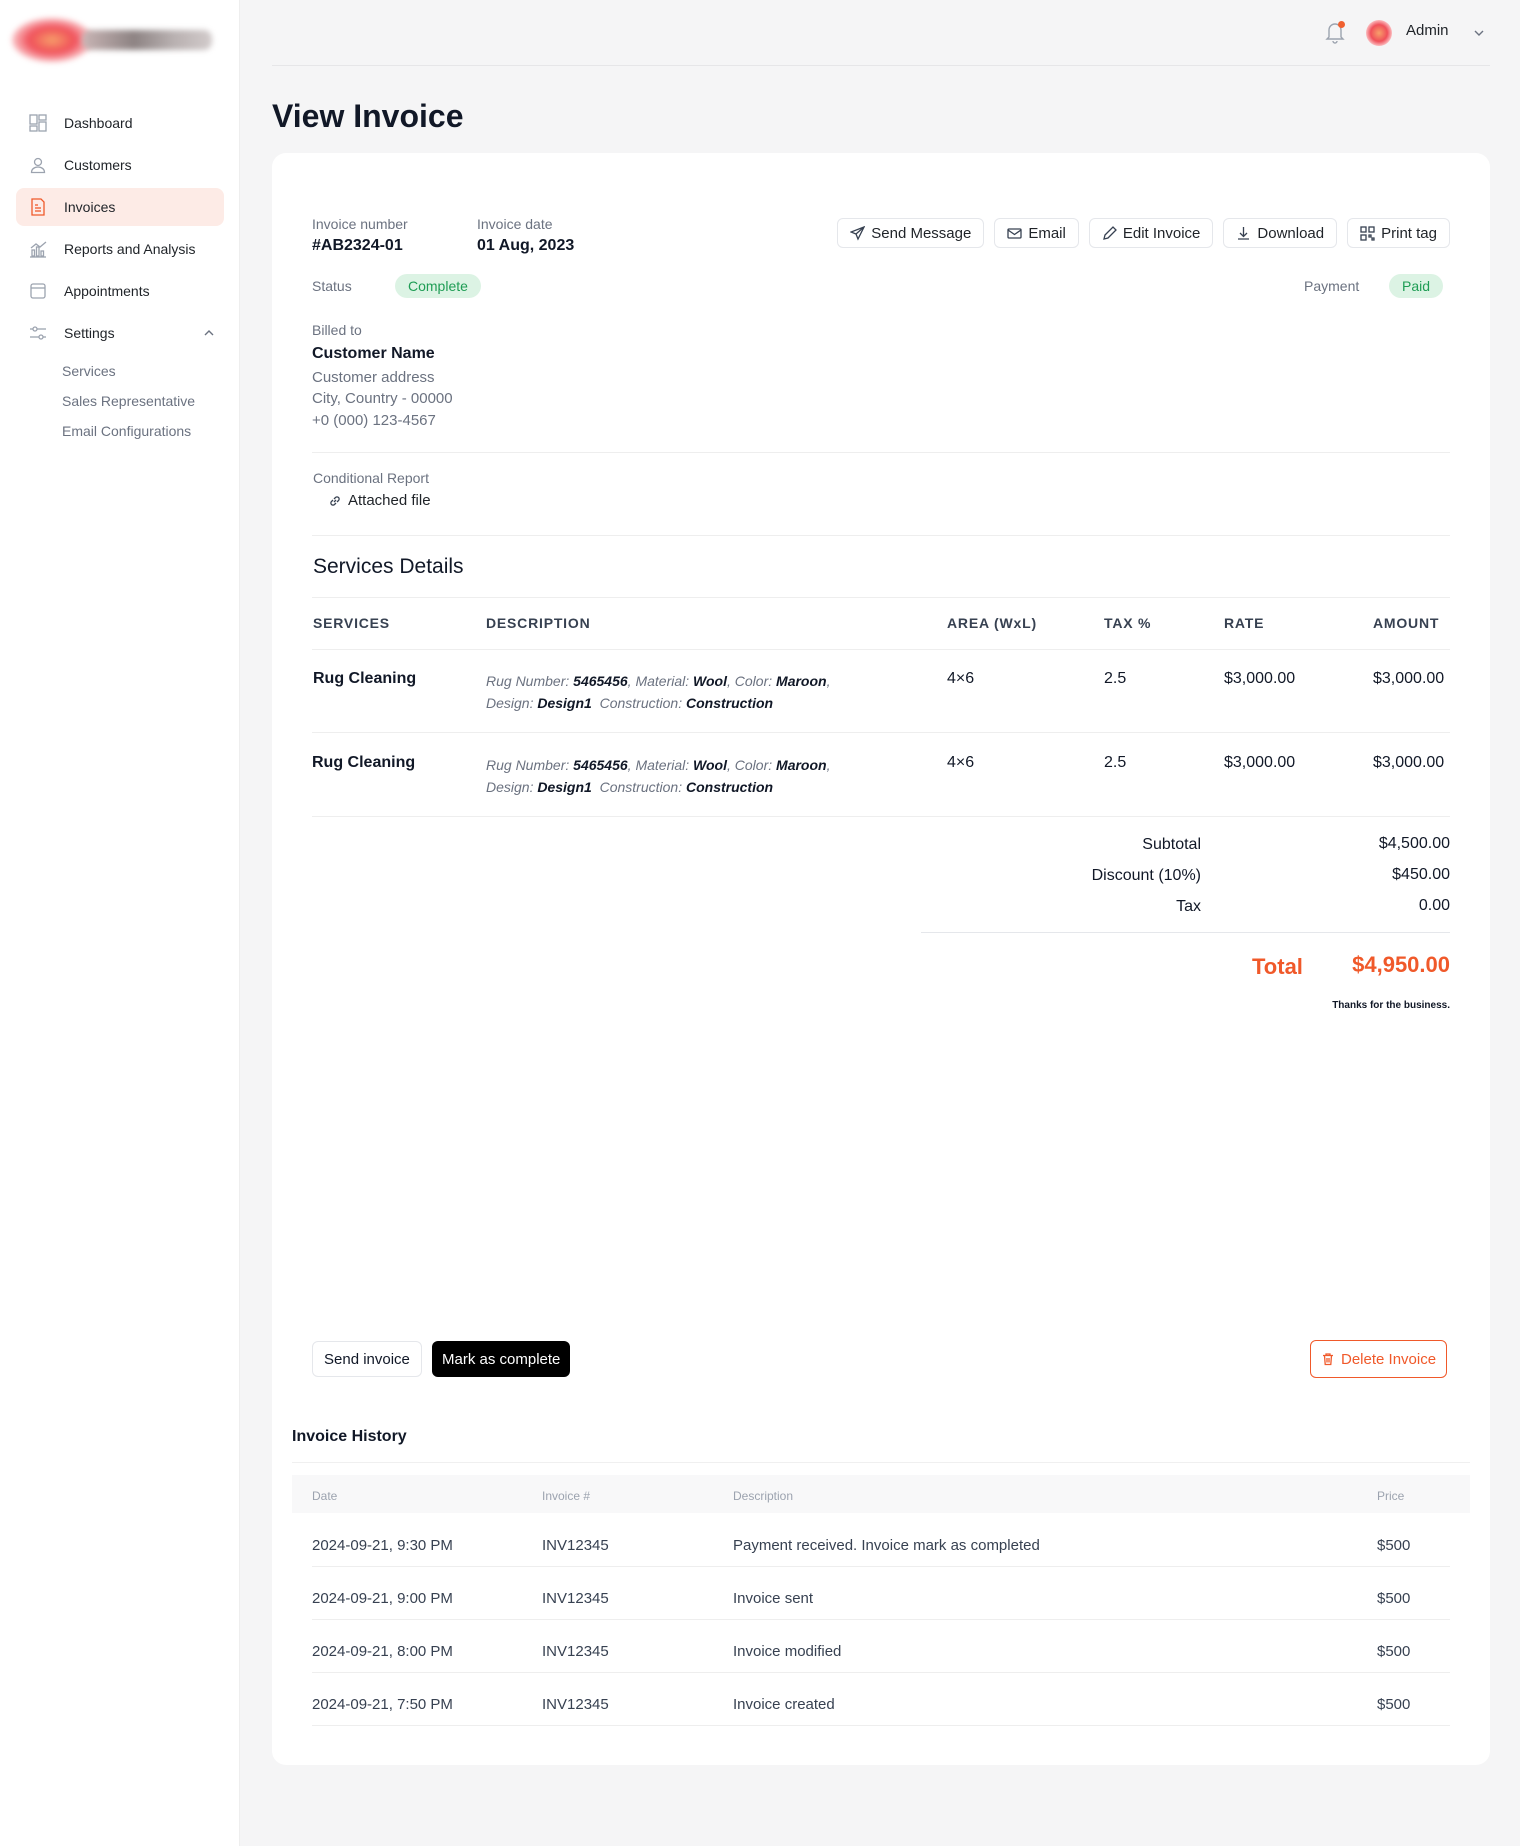  I want to click on trash-icon, so click(1328, 1359).